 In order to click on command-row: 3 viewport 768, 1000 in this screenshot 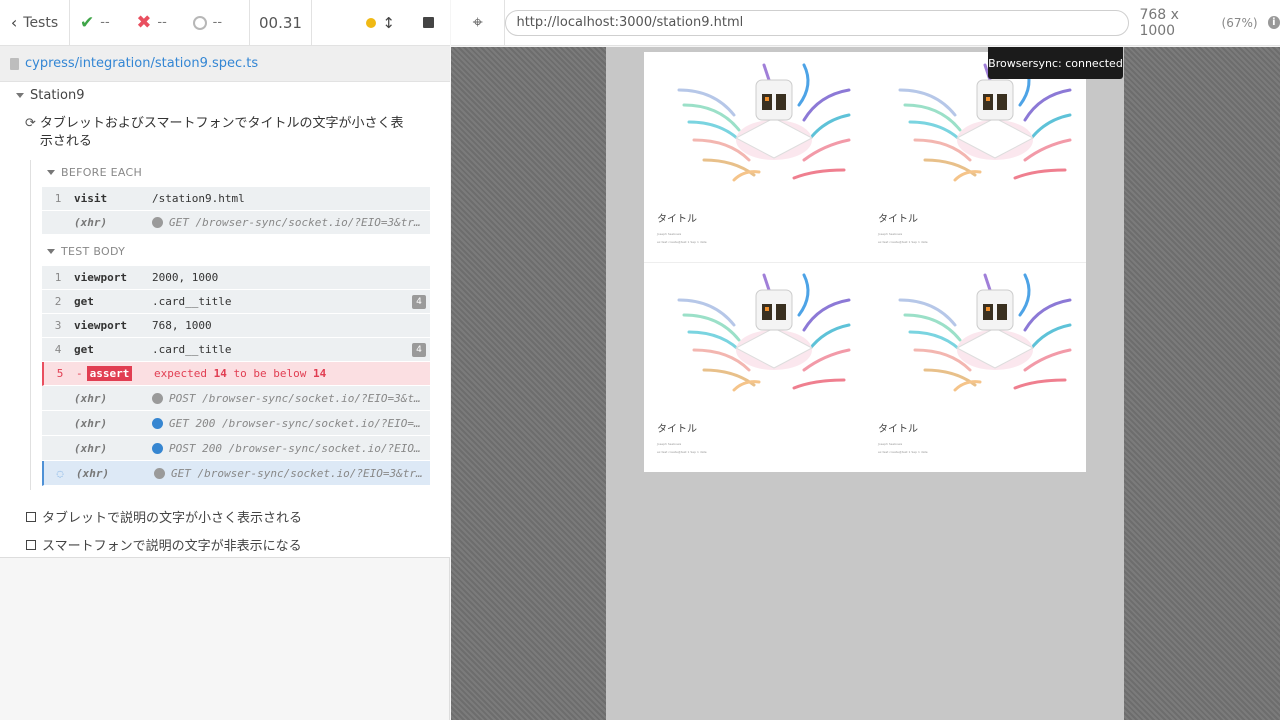, I will do `click(236, 326)`.